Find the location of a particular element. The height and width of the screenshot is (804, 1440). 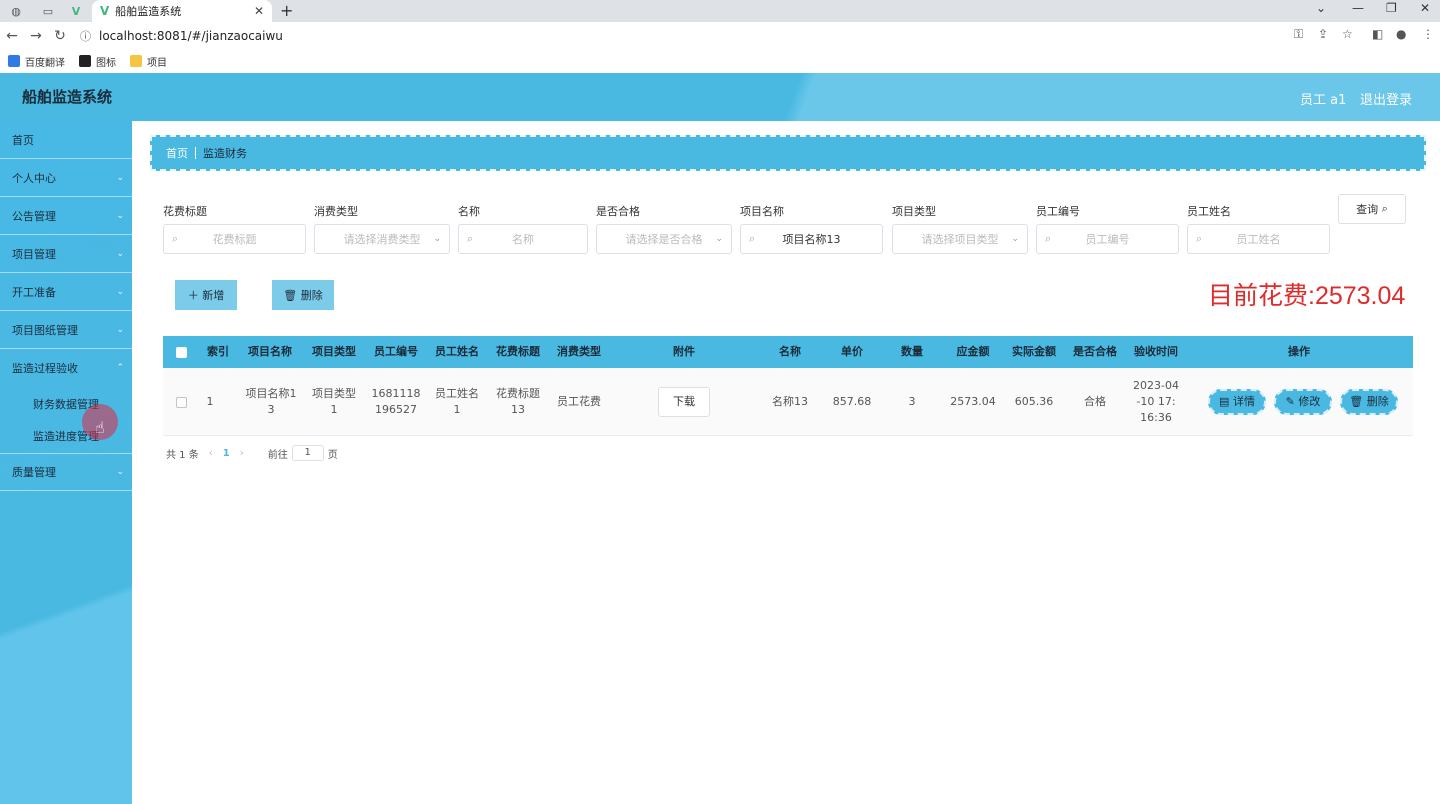

sidebar-item-home: 首页 is located at coordinates (66, 140).